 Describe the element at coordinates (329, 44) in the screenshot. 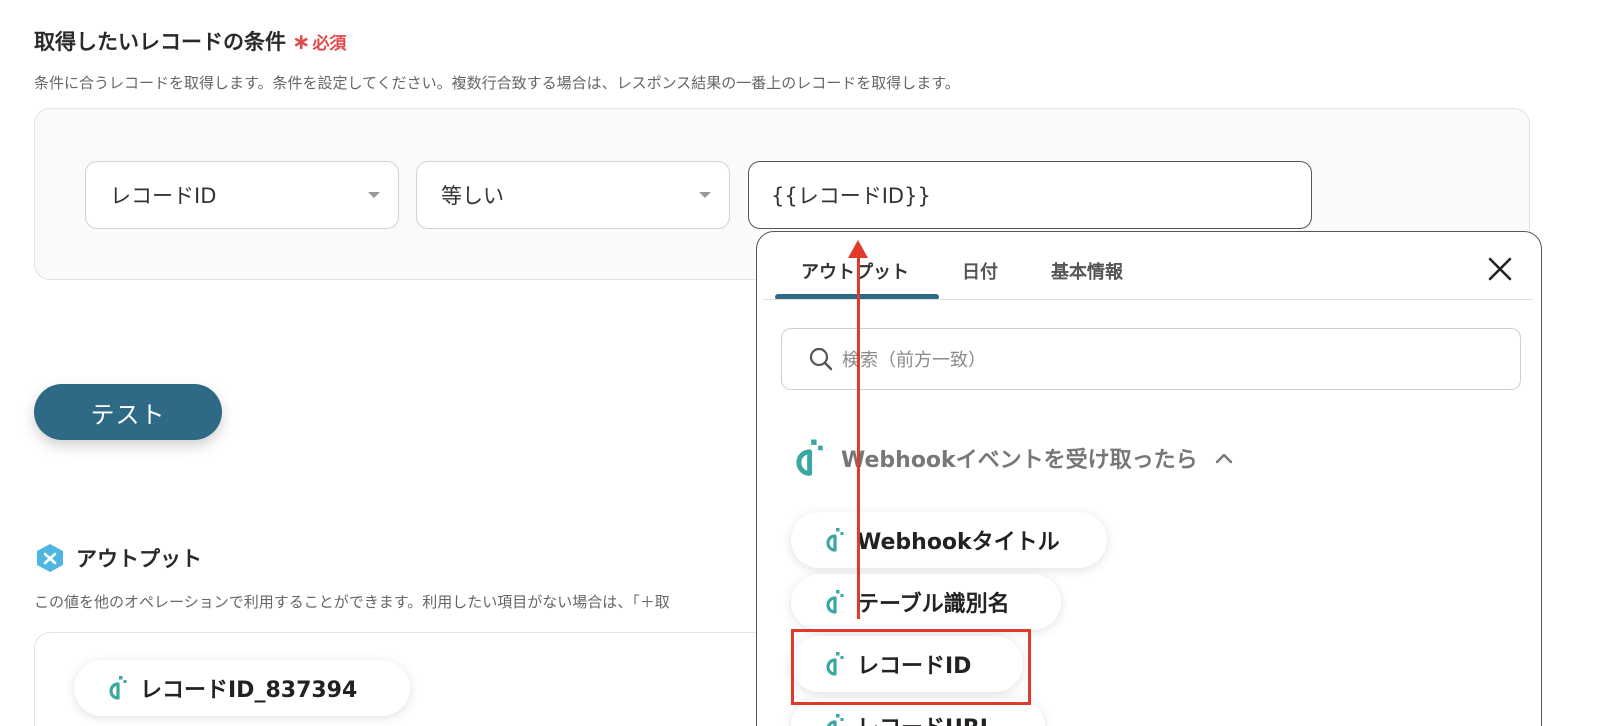

I see `required-label: 必須` at that location.